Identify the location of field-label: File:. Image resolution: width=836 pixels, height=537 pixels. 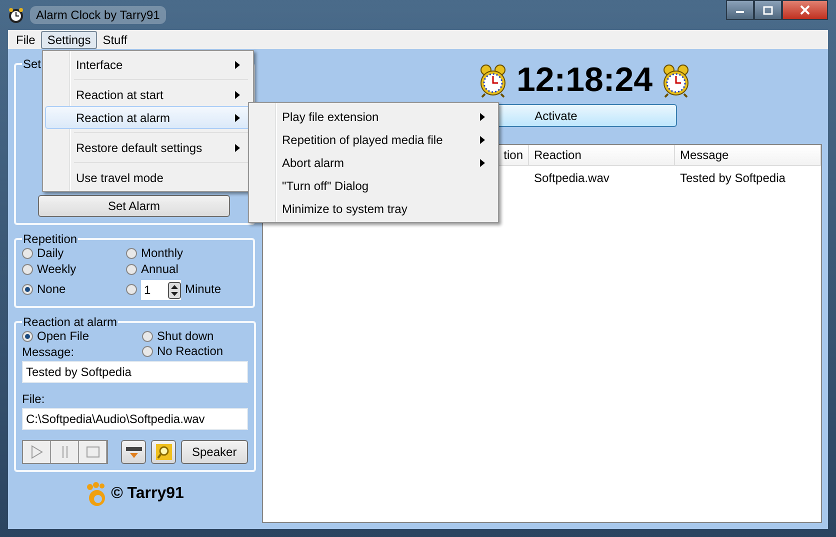
(34, 399).